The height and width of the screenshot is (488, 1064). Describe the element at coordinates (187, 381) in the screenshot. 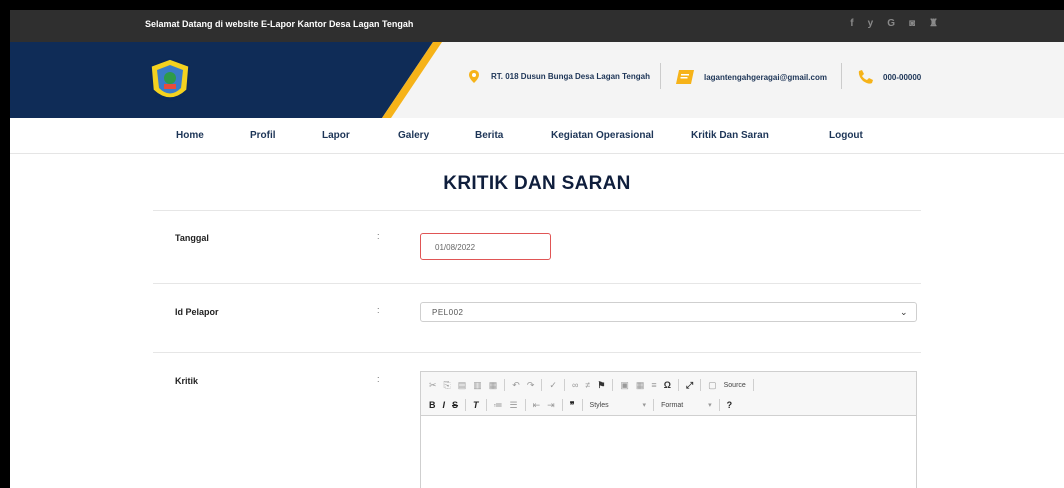

I see `kritik-label: Kritik` at that location.